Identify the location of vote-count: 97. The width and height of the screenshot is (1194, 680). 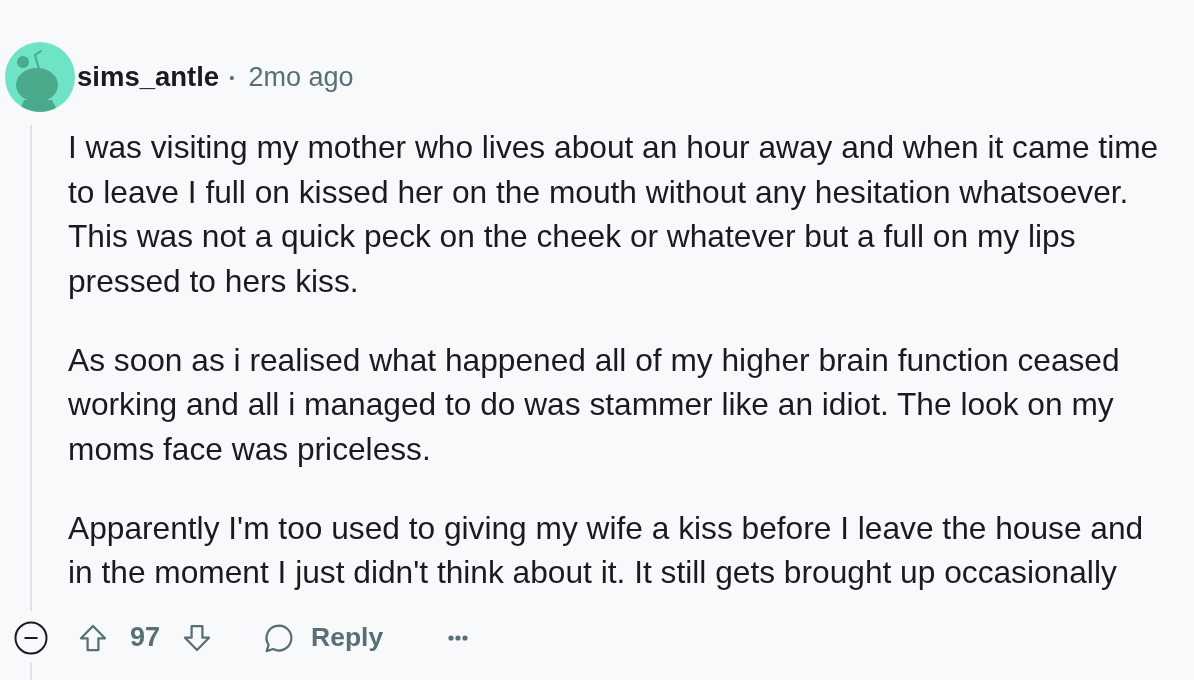
(145, 637).